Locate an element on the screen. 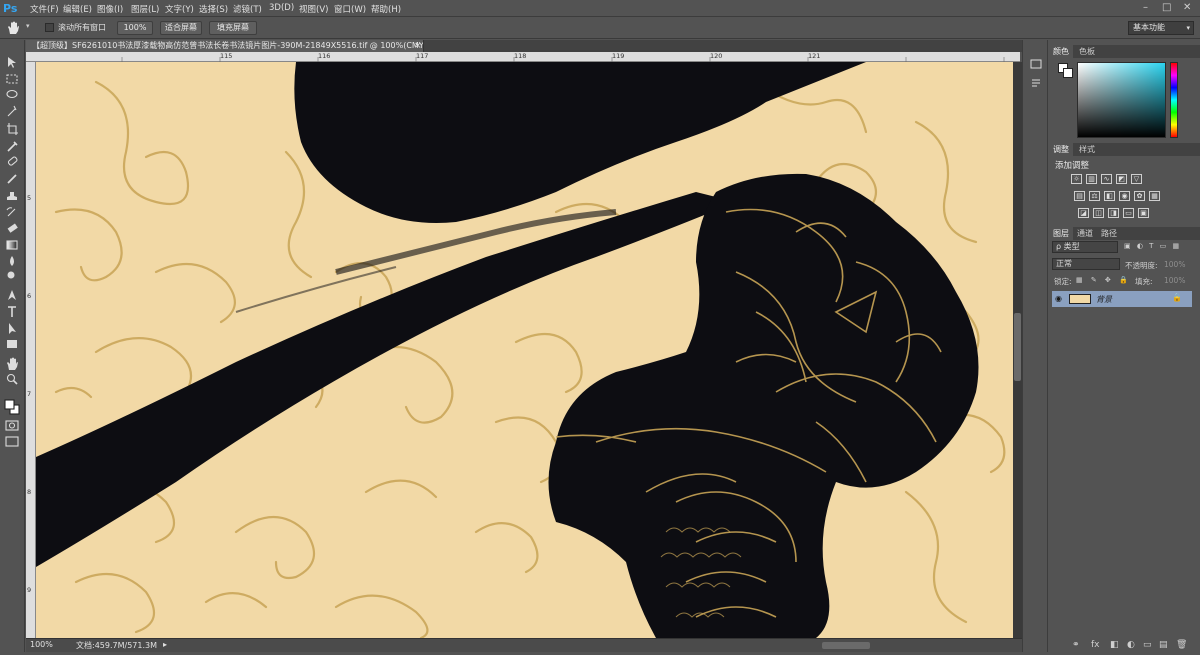 The height and width of the screenshot is (655, 1200). brightness-adjustment-icon: ☼ is located at coordinates (1076, 179).